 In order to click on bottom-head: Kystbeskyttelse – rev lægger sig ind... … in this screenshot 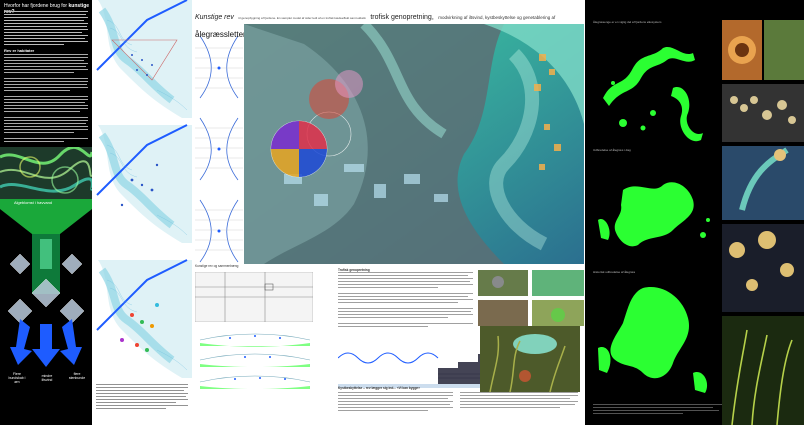, I will do `click(379, 388)`.